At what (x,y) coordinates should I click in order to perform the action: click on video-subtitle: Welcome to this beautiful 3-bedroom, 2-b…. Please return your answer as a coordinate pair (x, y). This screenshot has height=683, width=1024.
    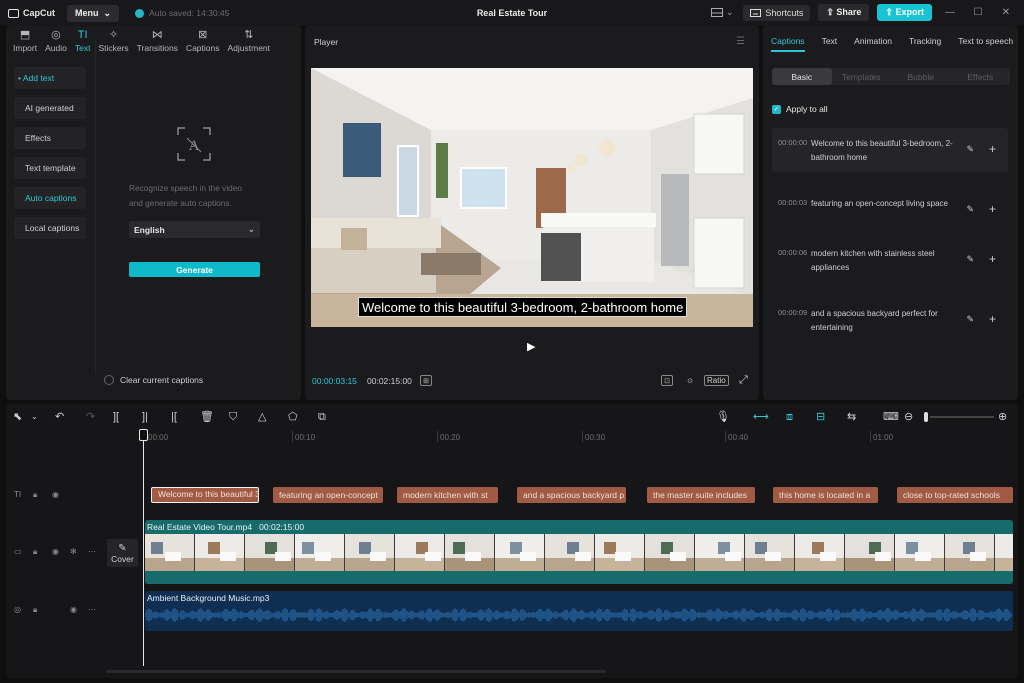
    Looking at the image, I should click on (523, 307).